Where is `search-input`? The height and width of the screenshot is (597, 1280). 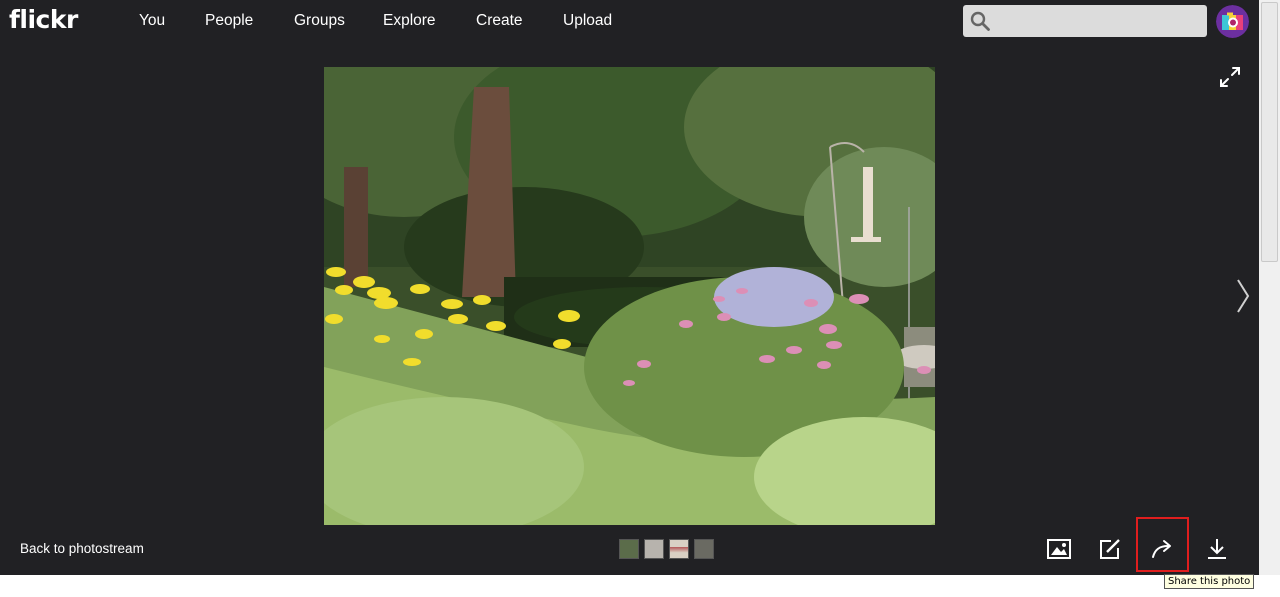 search-input is located at coordinates (1099, 22).